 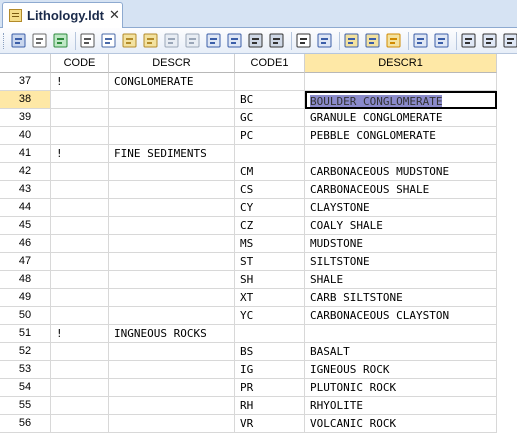 I want to click on edit-record-icon, so click(x=351, y=40).